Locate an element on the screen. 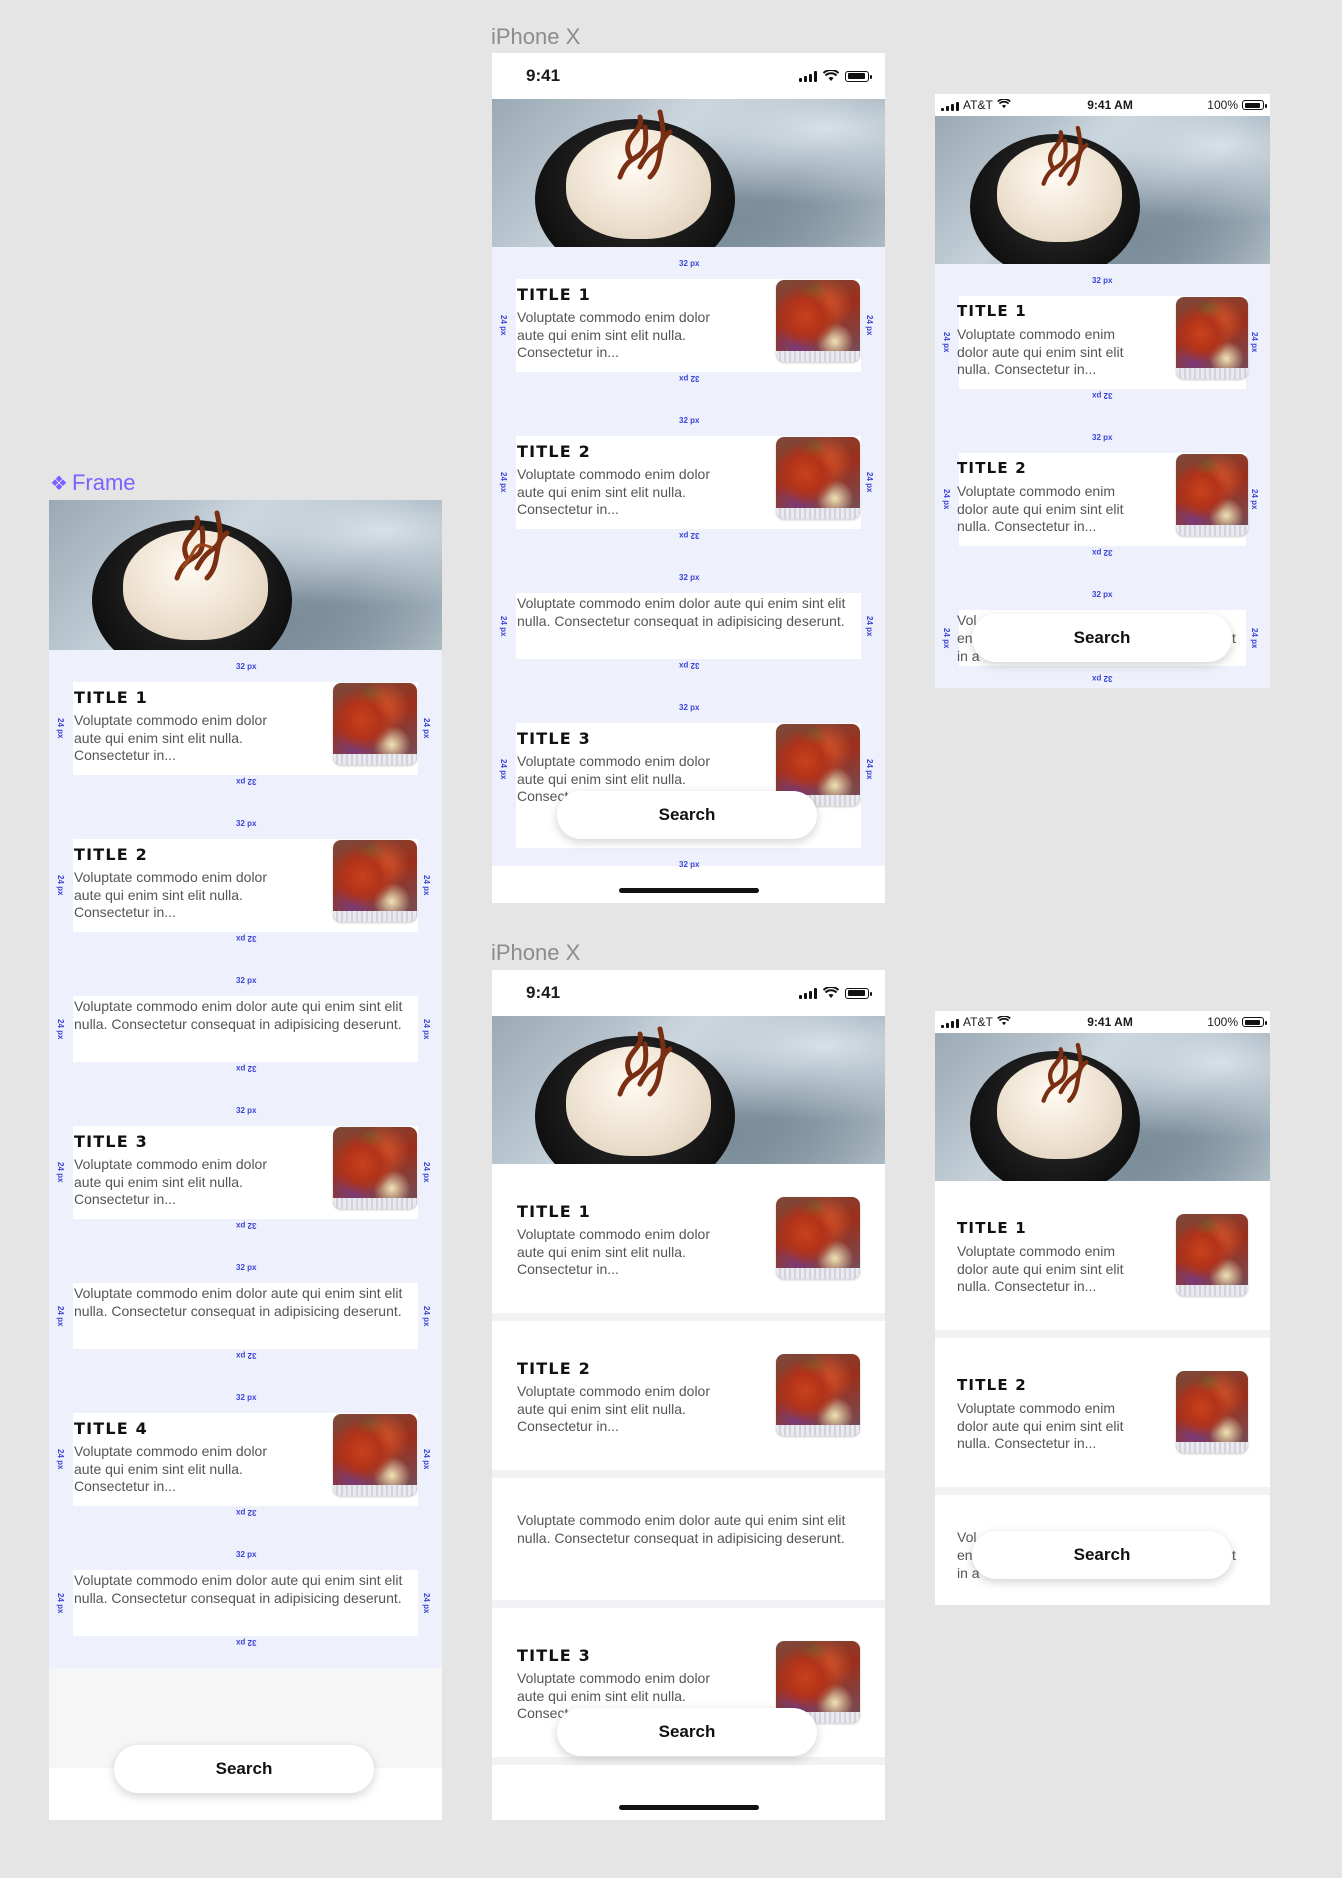 This screenshot has width=1342, height=1878. home-indicator is located at coordinates (689, 890).